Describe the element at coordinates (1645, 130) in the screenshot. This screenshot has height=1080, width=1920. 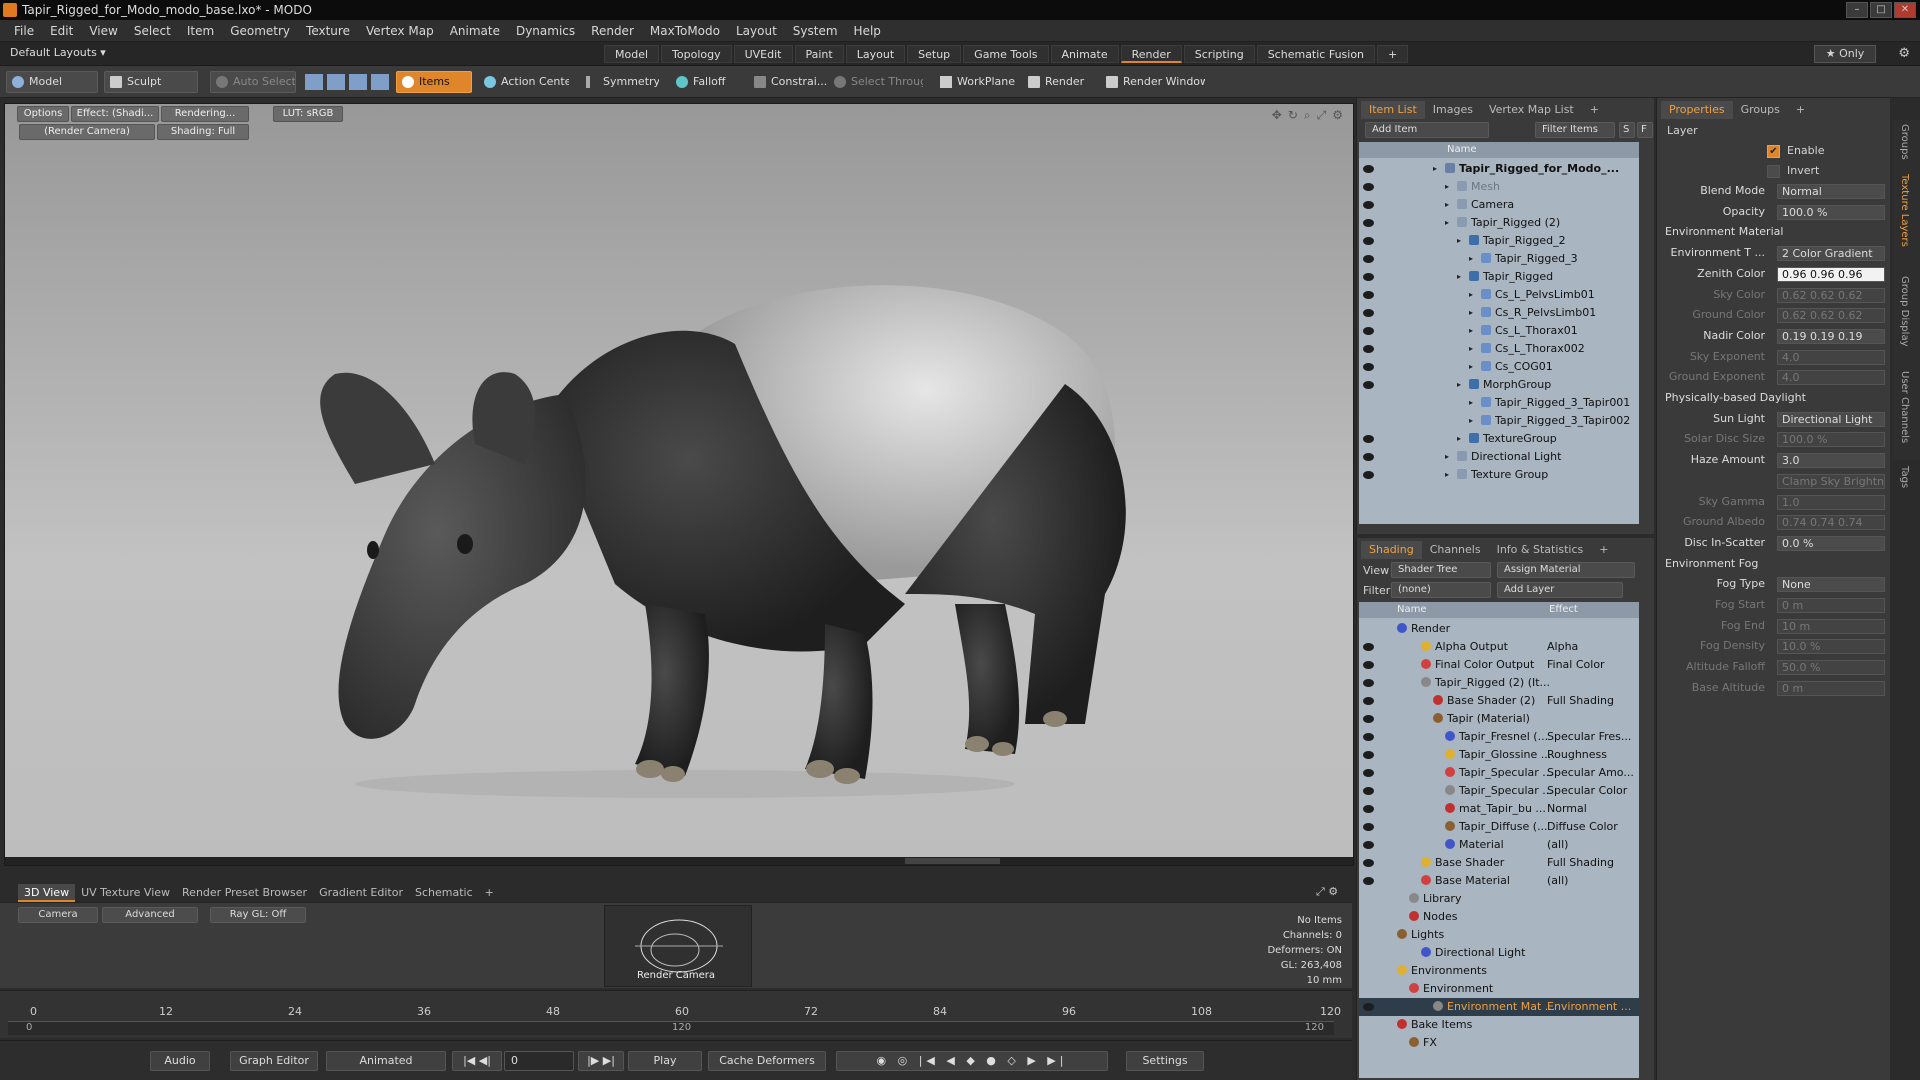
I see `filter-toggle-button: F` at that location.